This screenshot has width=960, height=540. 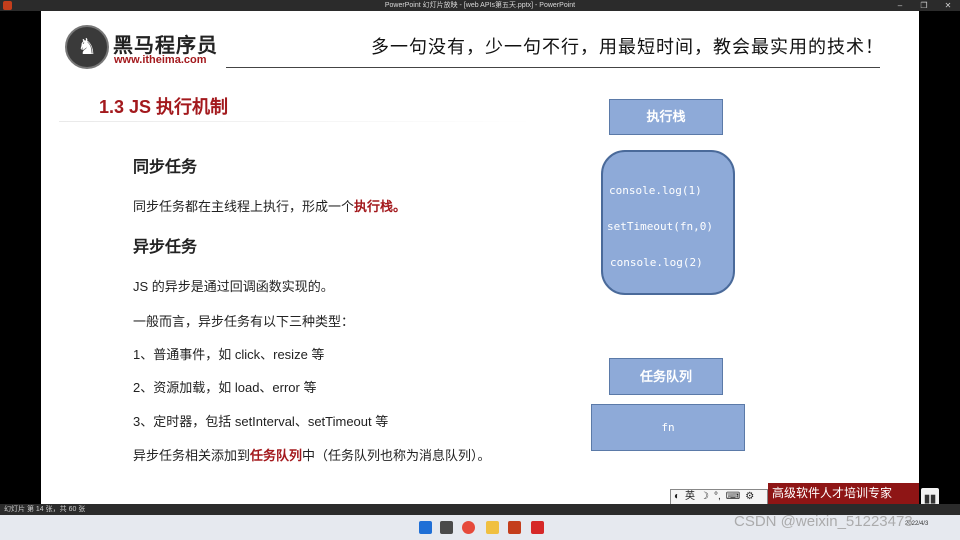 What do you see at coordinates (87, 47) in the screenshot?
I see `horse-logo-icon: ♞` at bounding box center [87, 47].